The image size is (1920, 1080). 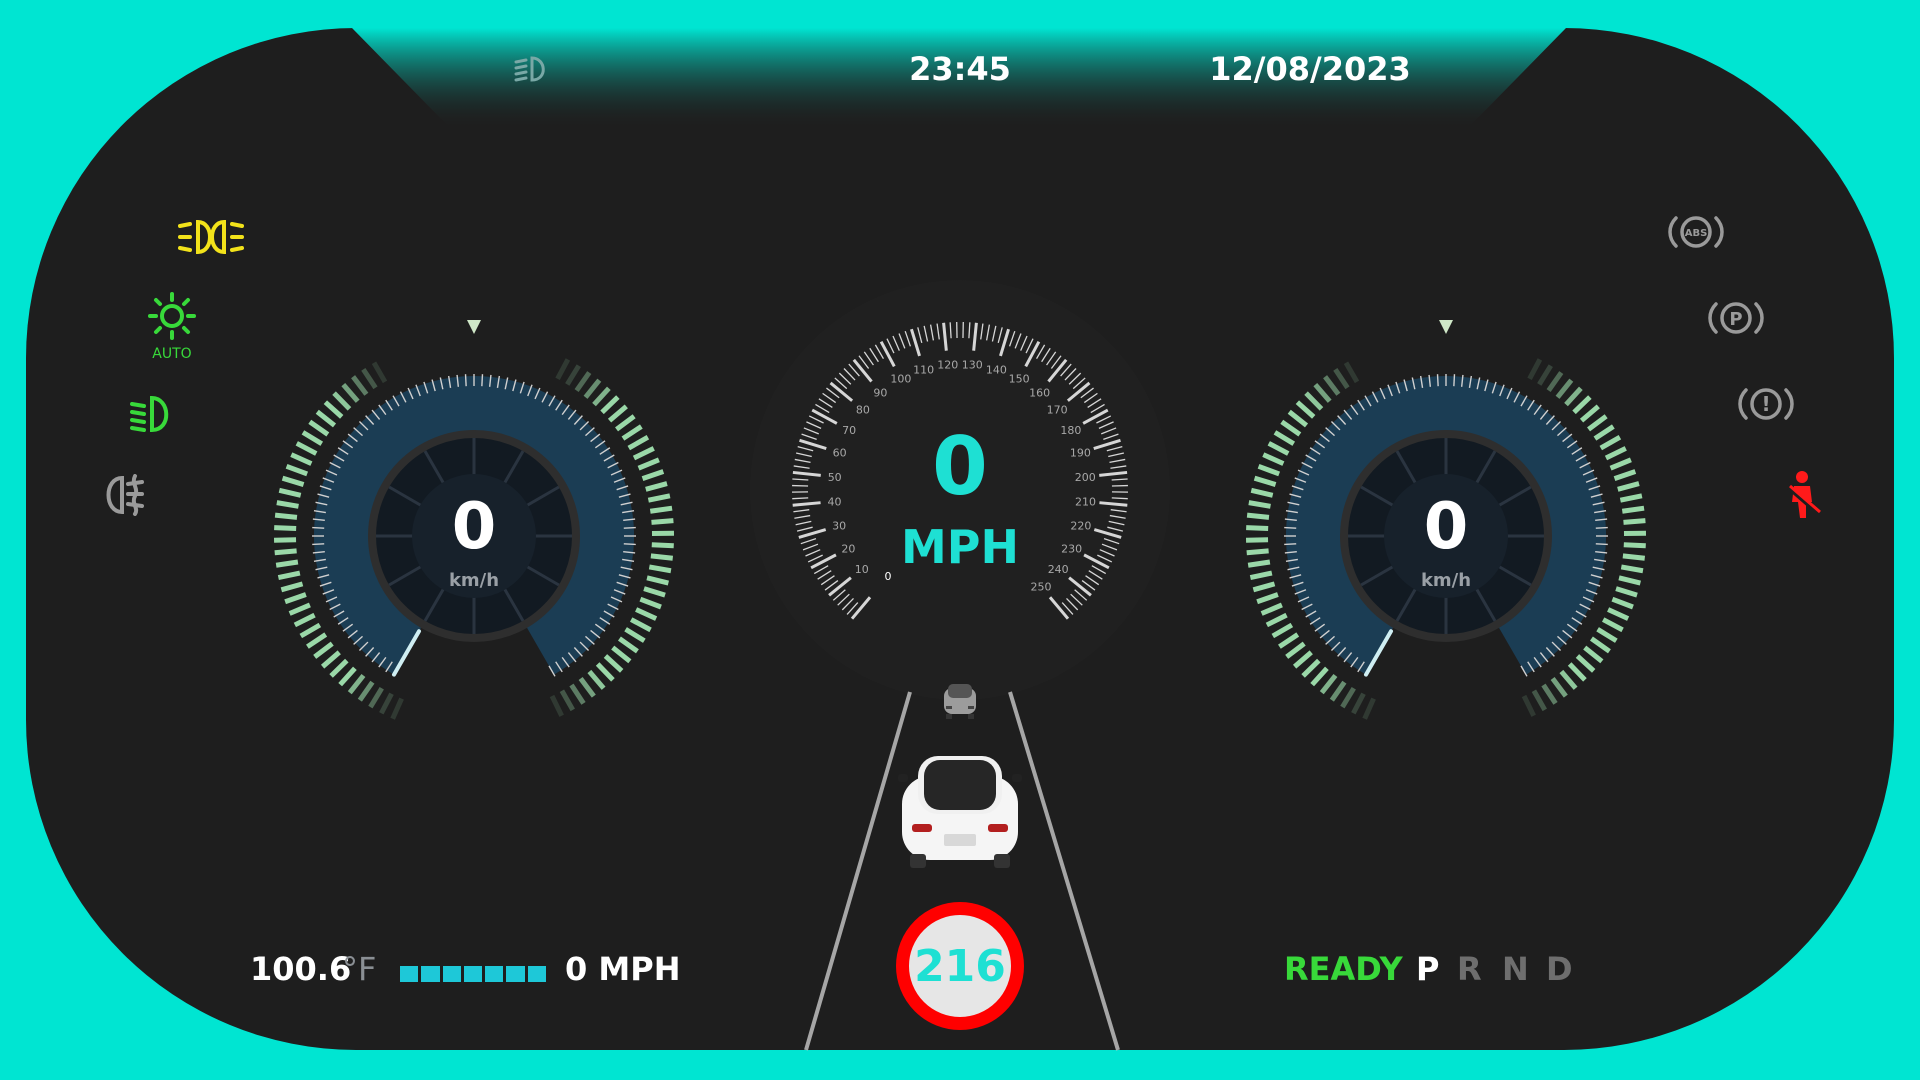 I want to click on temperature-unit: °F, so click(x=359, y=969).